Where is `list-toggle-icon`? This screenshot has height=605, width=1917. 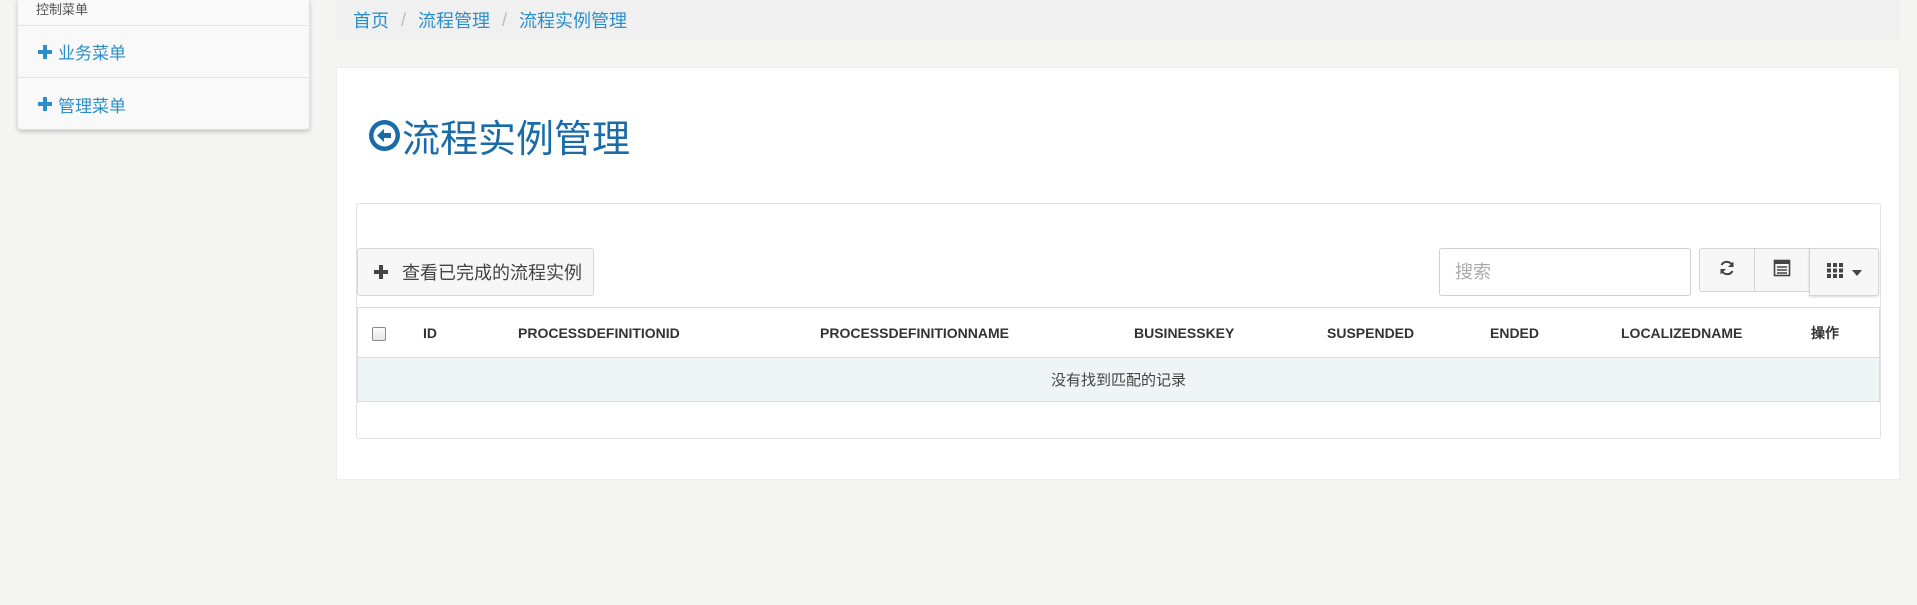 list-toggle-icon is located at coordinates (1782, 270).